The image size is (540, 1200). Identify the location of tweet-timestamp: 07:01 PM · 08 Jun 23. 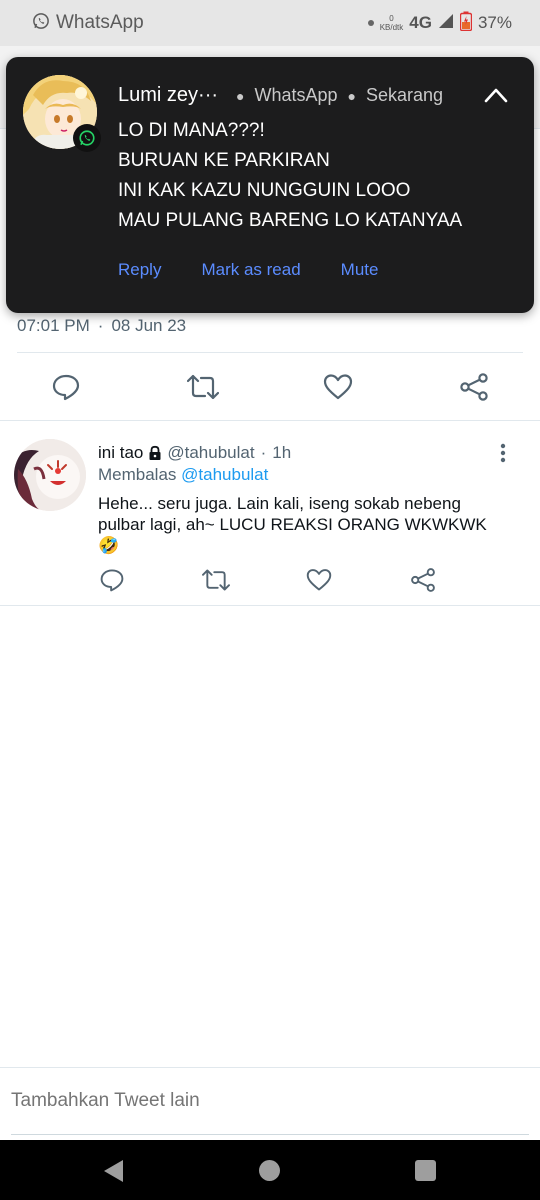
(101, 326).